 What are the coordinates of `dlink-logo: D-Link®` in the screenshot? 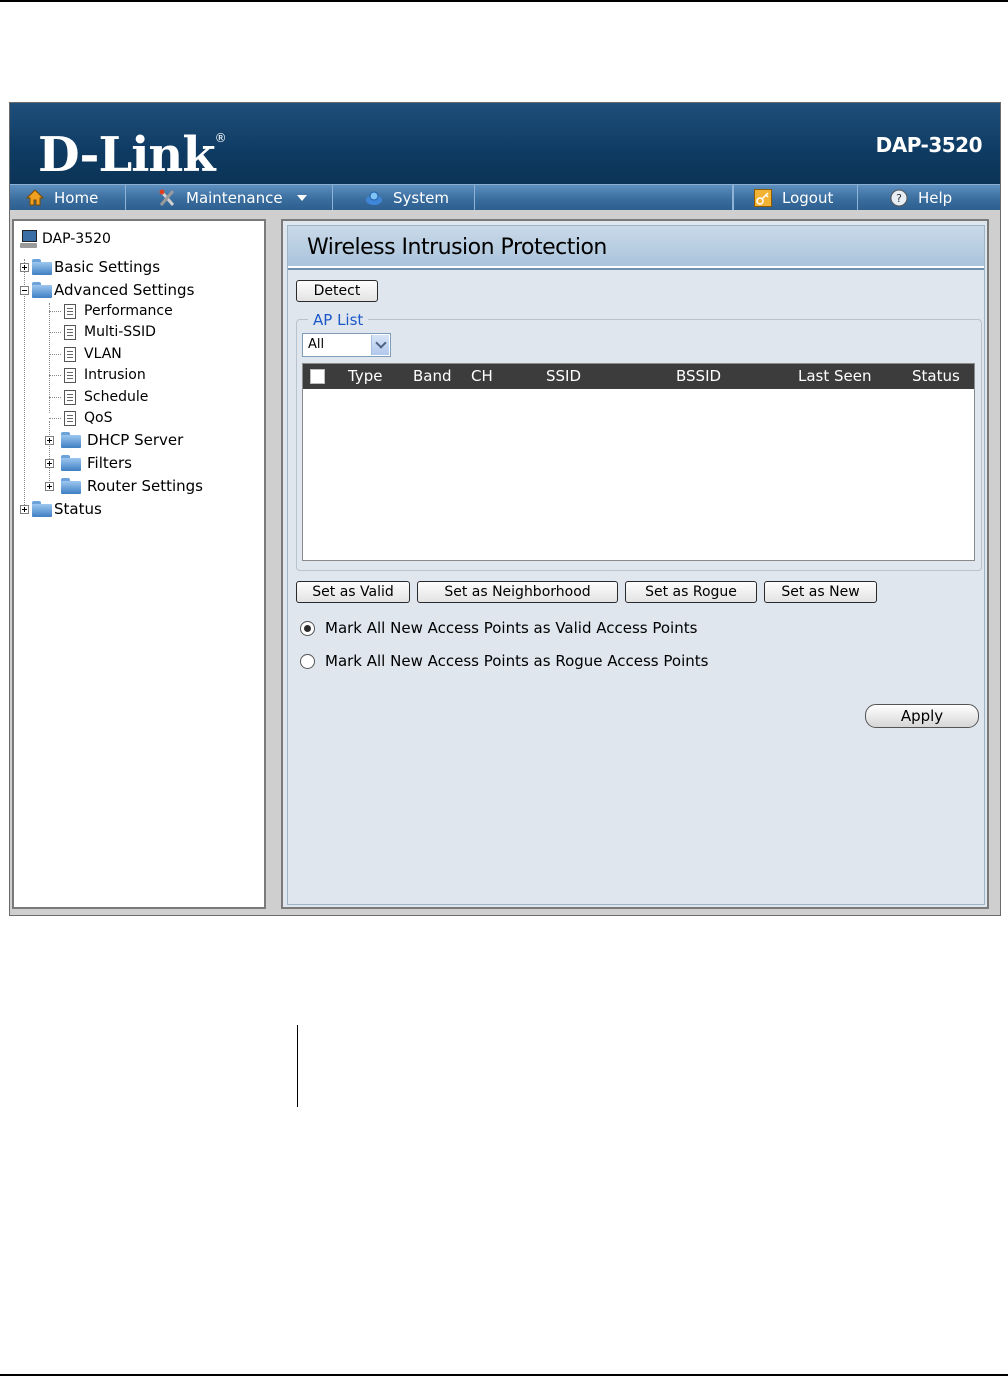 It's located at (132, 155).